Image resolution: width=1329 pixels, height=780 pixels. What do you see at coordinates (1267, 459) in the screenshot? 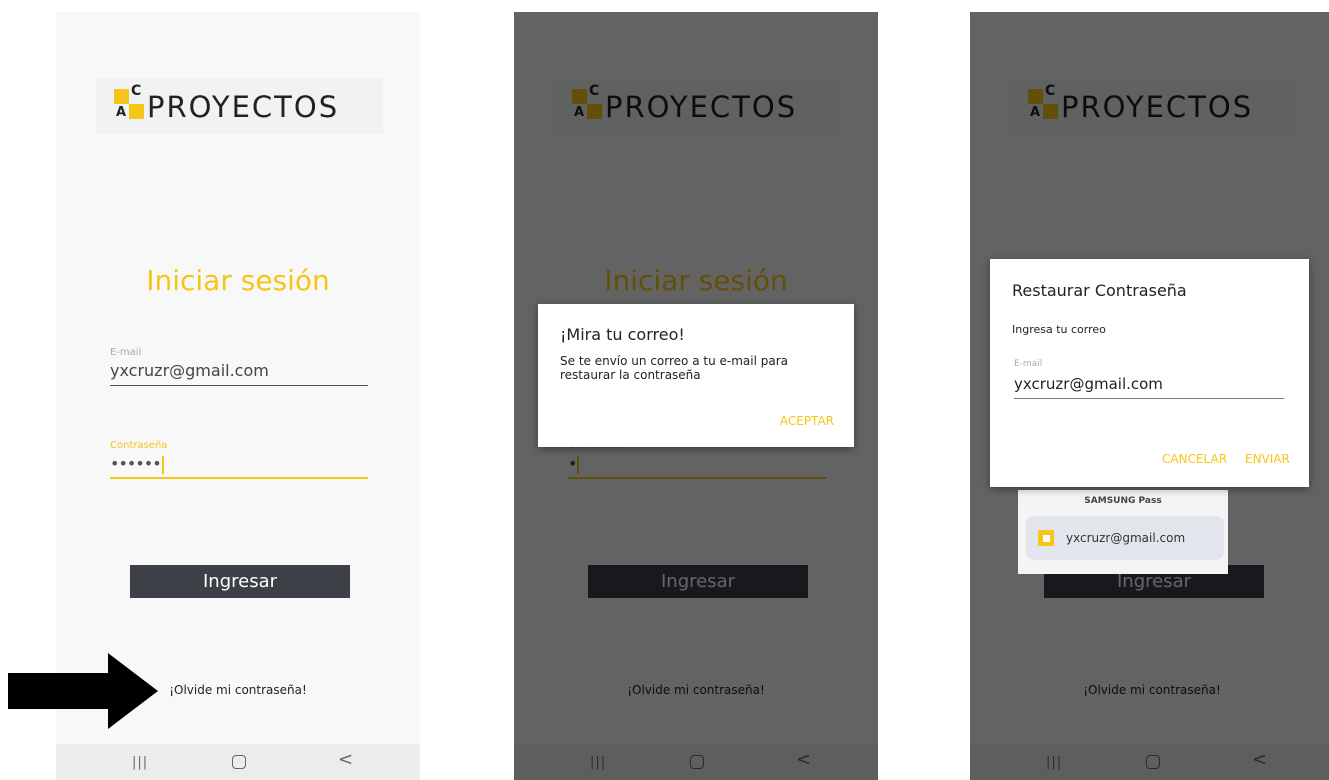
I see `send-button: ENVIAR` at bounding box center [1267, 459].